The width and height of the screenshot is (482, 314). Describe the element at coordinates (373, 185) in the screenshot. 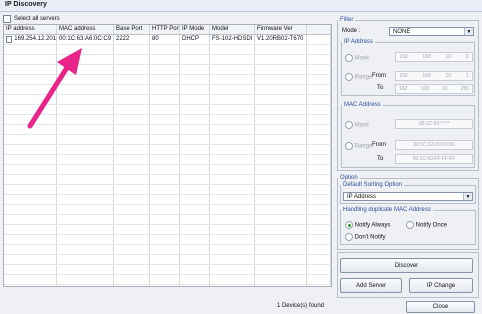

I see `sort-legend: Default Sorting Option` at that location.